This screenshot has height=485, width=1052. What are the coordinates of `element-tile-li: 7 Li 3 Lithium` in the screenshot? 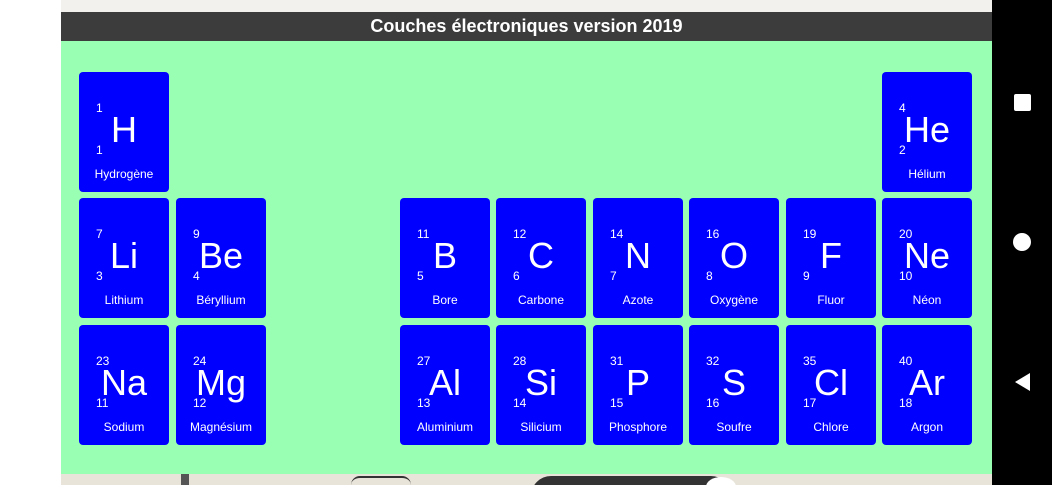 It's located at (124, 258).